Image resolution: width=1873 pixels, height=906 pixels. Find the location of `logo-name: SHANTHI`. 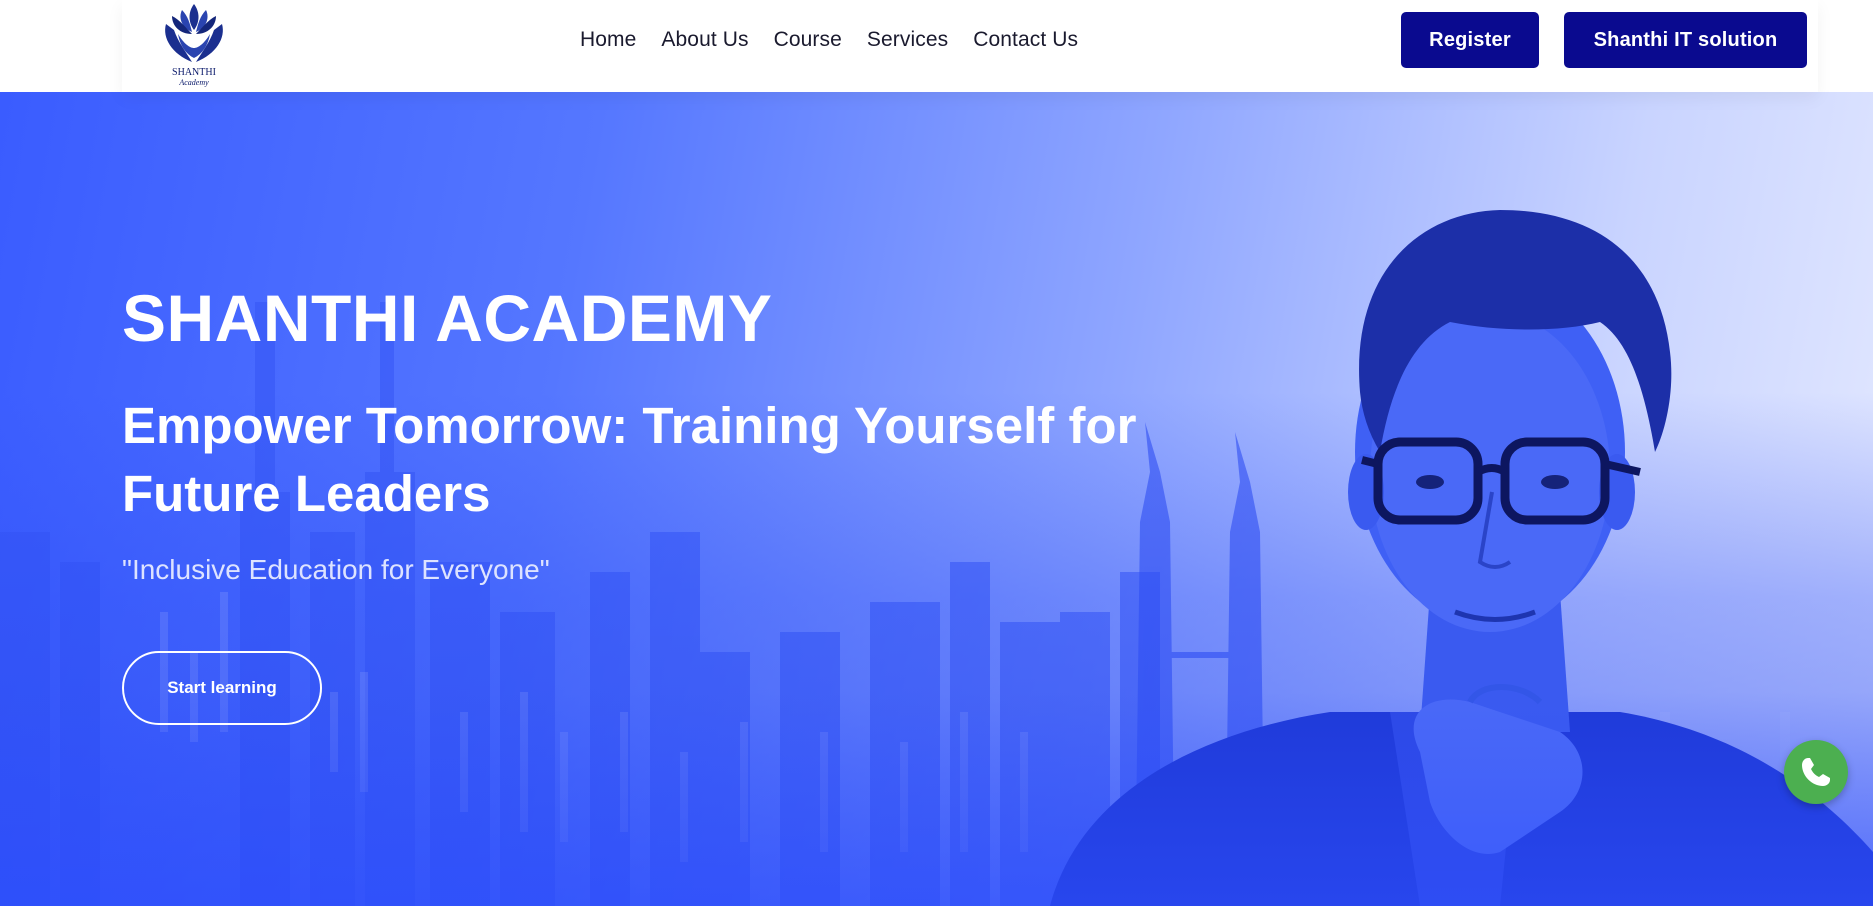

logo-name: SHANTHI is located at coordinates (194, 72).